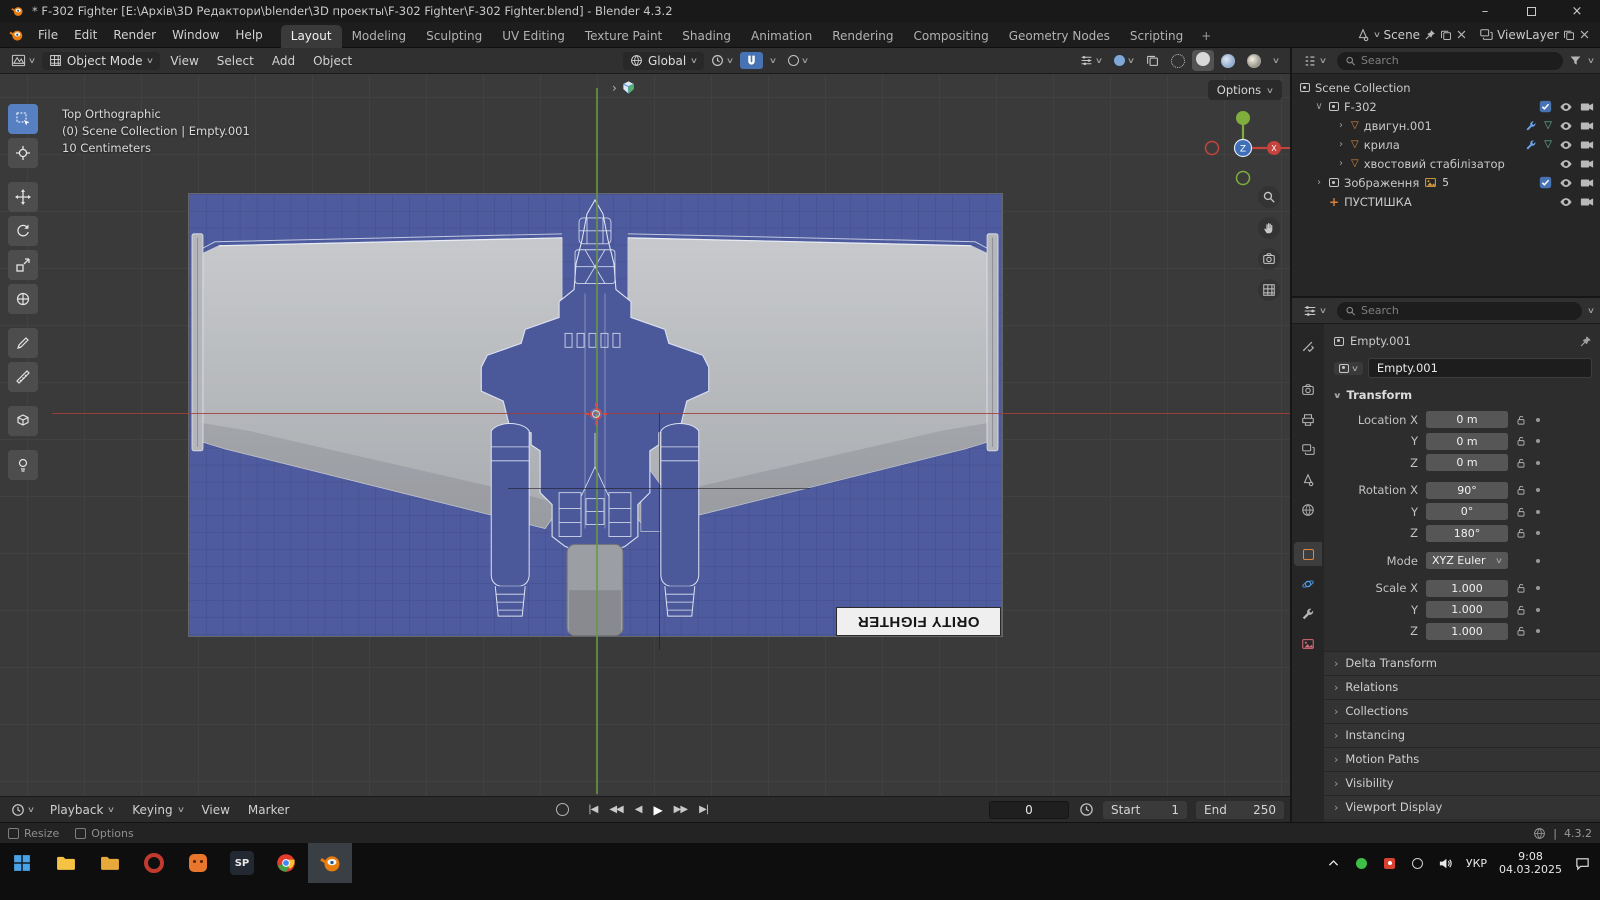  I want to click on shading-rendered-button, so click(1254, 61).